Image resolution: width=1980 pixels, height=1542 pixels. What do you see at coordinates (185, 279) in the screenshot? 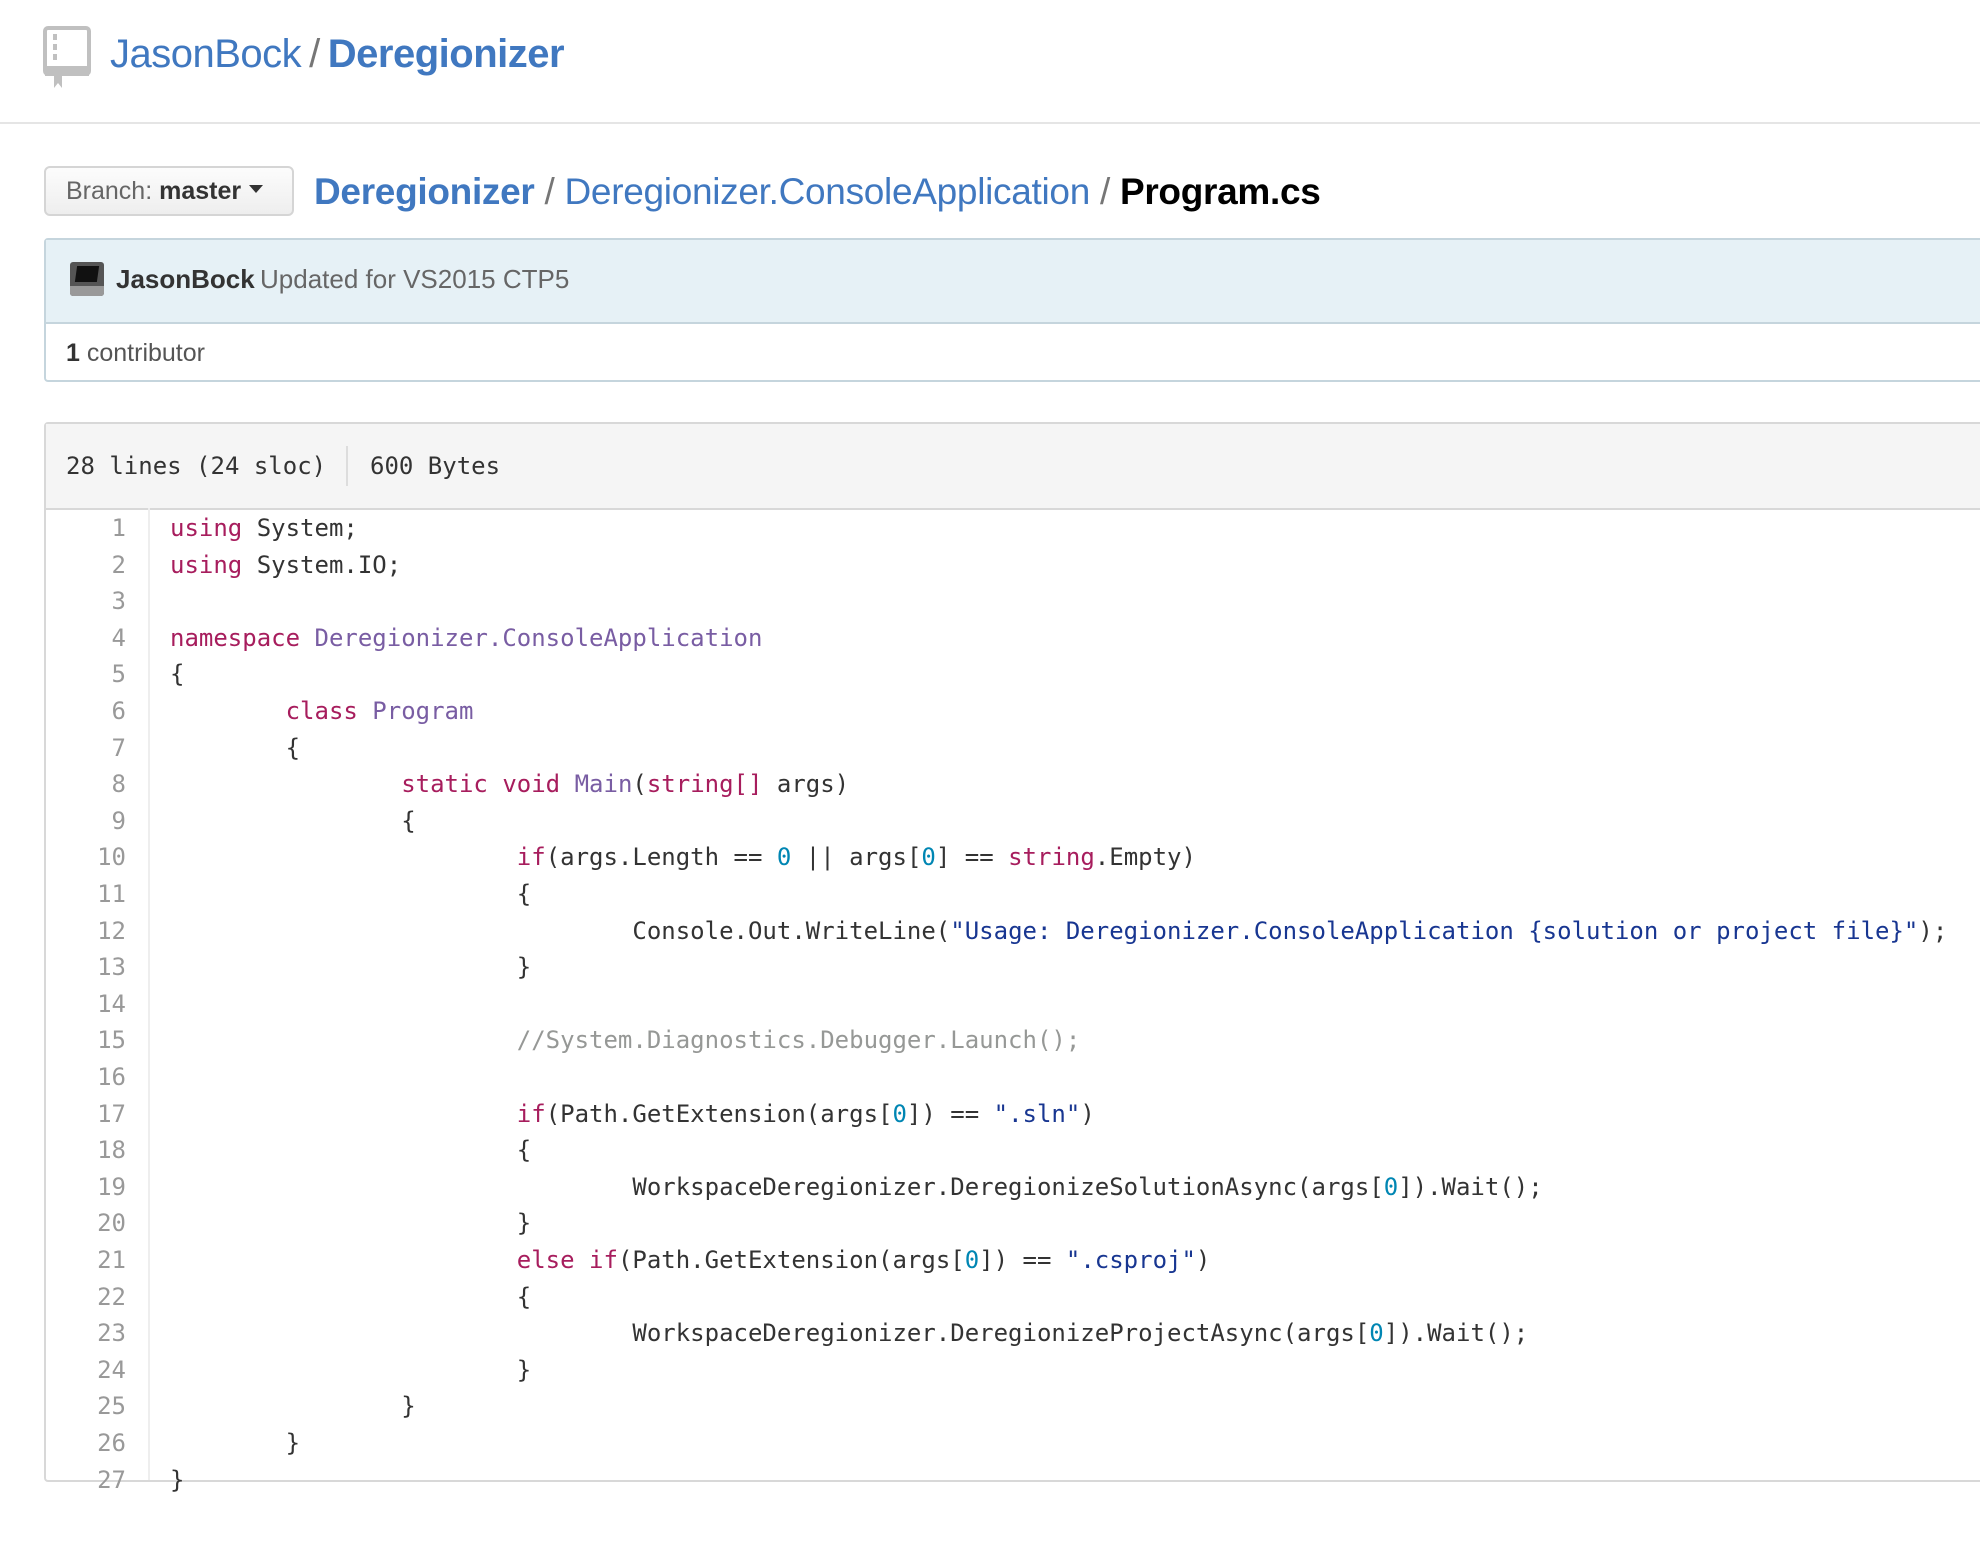
I see `commit-author-link: JasonBock` at bounding box center [185, 279].